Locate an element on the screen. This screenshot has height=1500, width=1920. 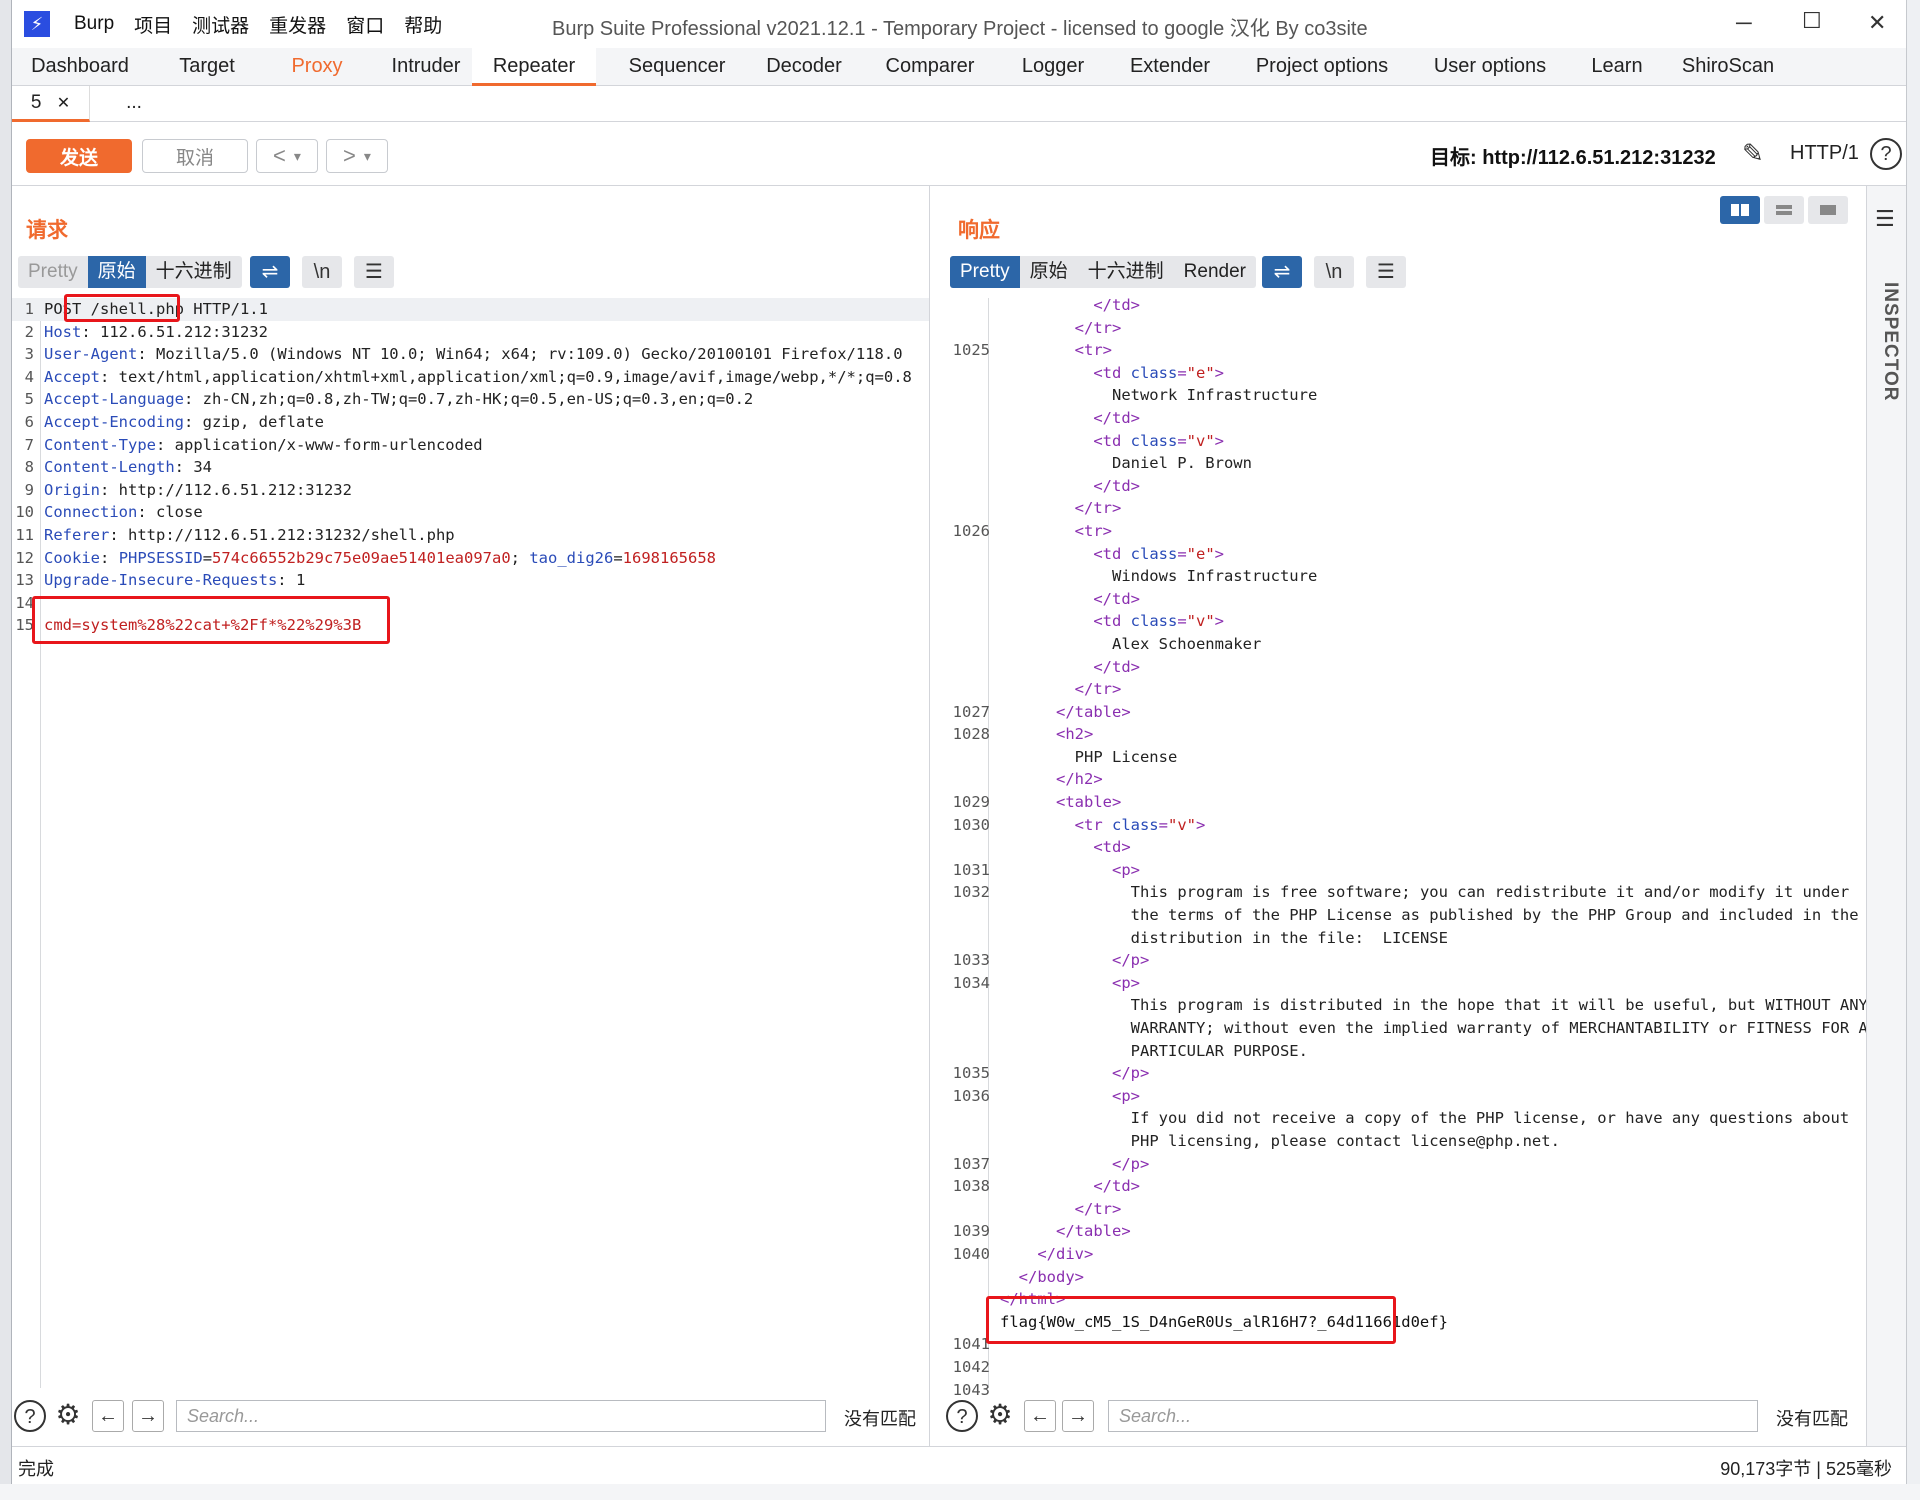
layout-stacked-icon is located at coordinates (1784, 210).